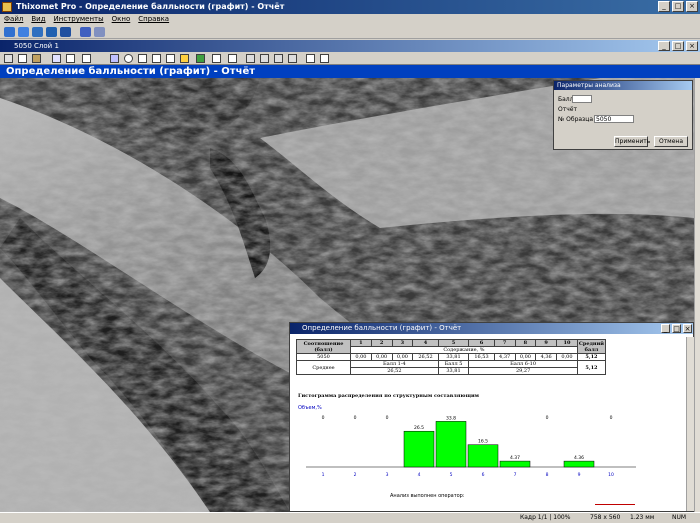 This screenshot has height=523, width=700. What do you see at coordinates (153, 19) in the screenshot?
I see `menu-help: Справка` at bounding box center [153, 19].